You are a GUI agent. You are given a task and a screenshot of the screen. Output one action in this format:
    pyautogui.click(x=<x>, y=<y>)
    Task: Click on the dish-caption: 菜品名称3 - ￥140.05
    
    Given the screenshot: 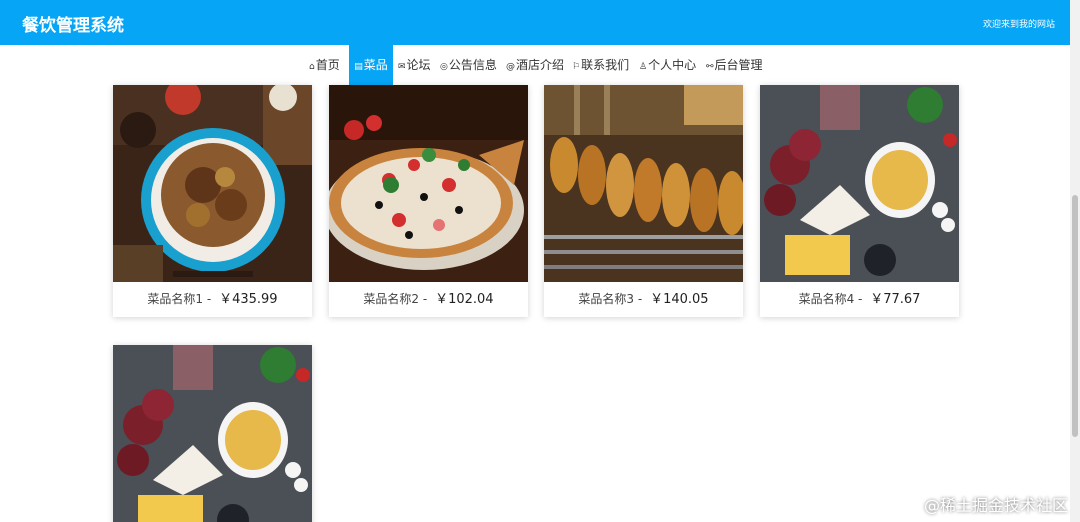 What is the action you would take?
    pyautogui.click(x=643, y=299)
    